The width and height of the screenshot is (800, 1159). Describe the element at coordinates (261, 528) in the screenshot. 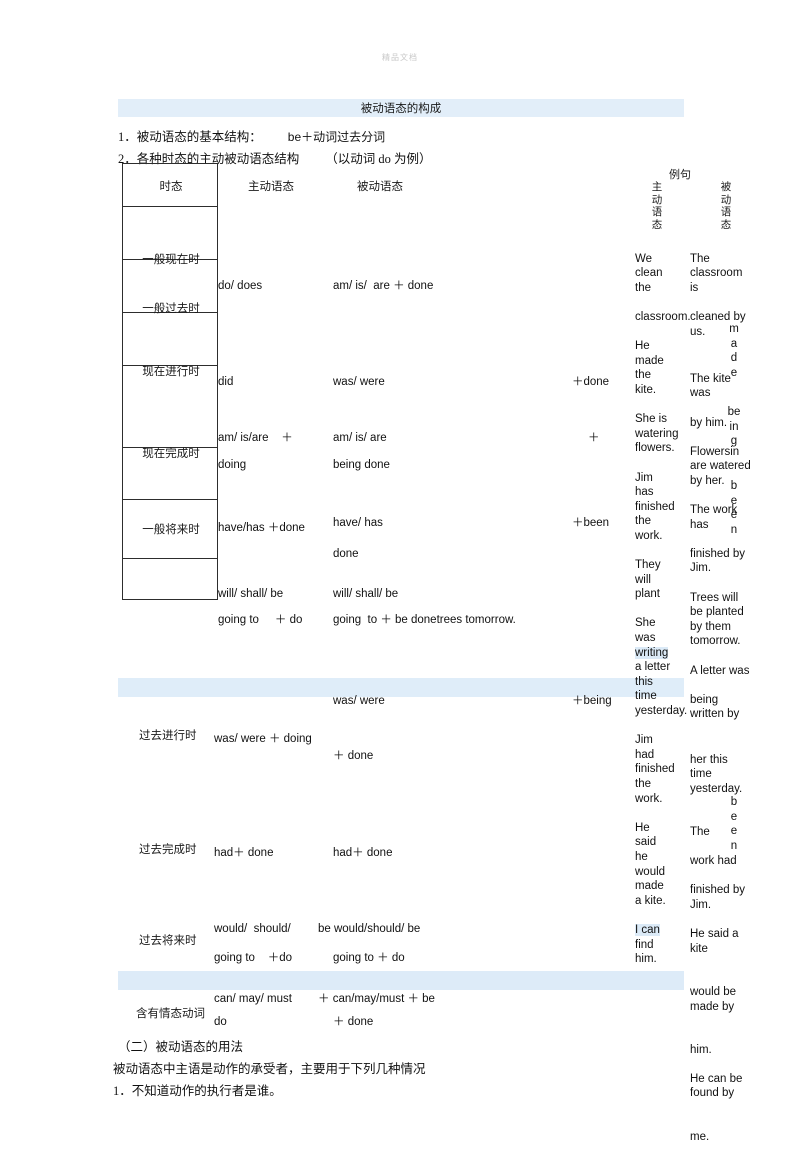

I see `cell-active-present-perfect: have/has ＋done` at that location.